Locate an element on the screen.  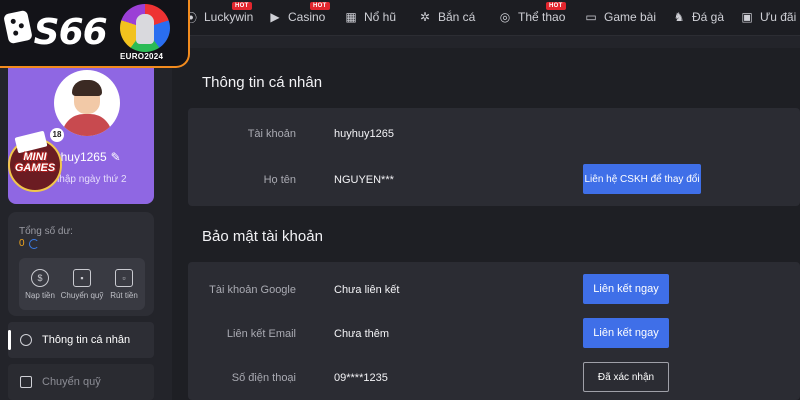
nav-game-bai: ▭ Game bài is located at coordinates (620, 17).